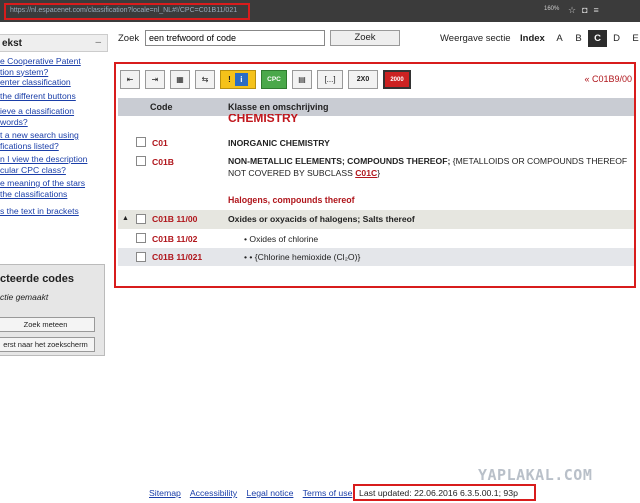 Image resolution: width=640 pixels, height=503 pixels. I want to click on 2000-button: 2000, so click(397, 79).